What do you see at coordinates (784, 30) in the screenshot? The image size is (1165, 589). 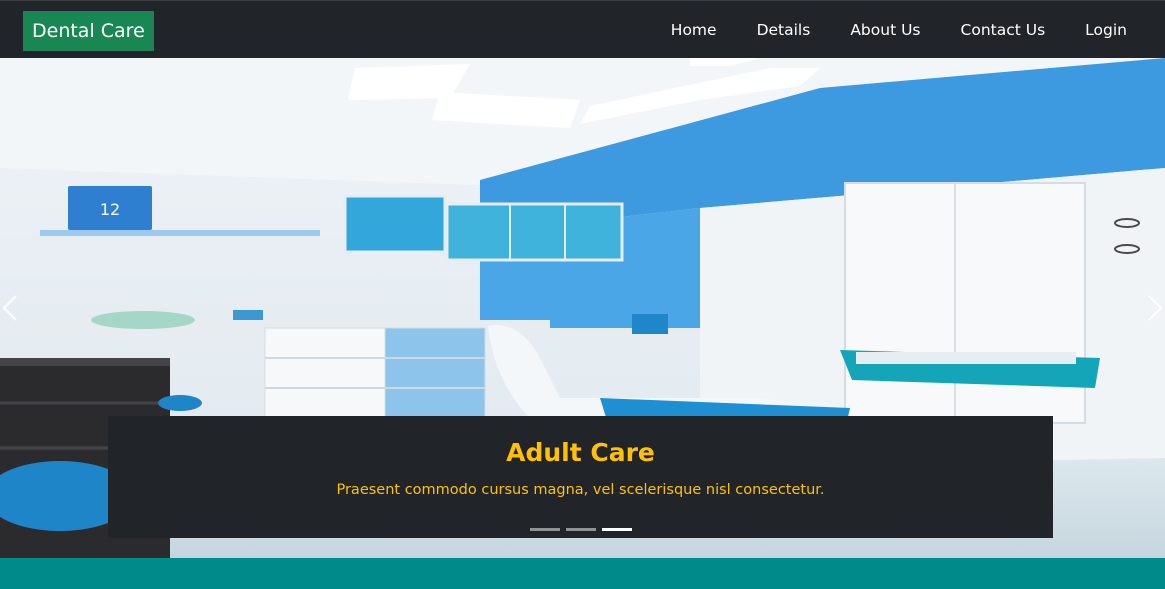 I see `nav-link-details: Details` at bounding box center [784, 30].